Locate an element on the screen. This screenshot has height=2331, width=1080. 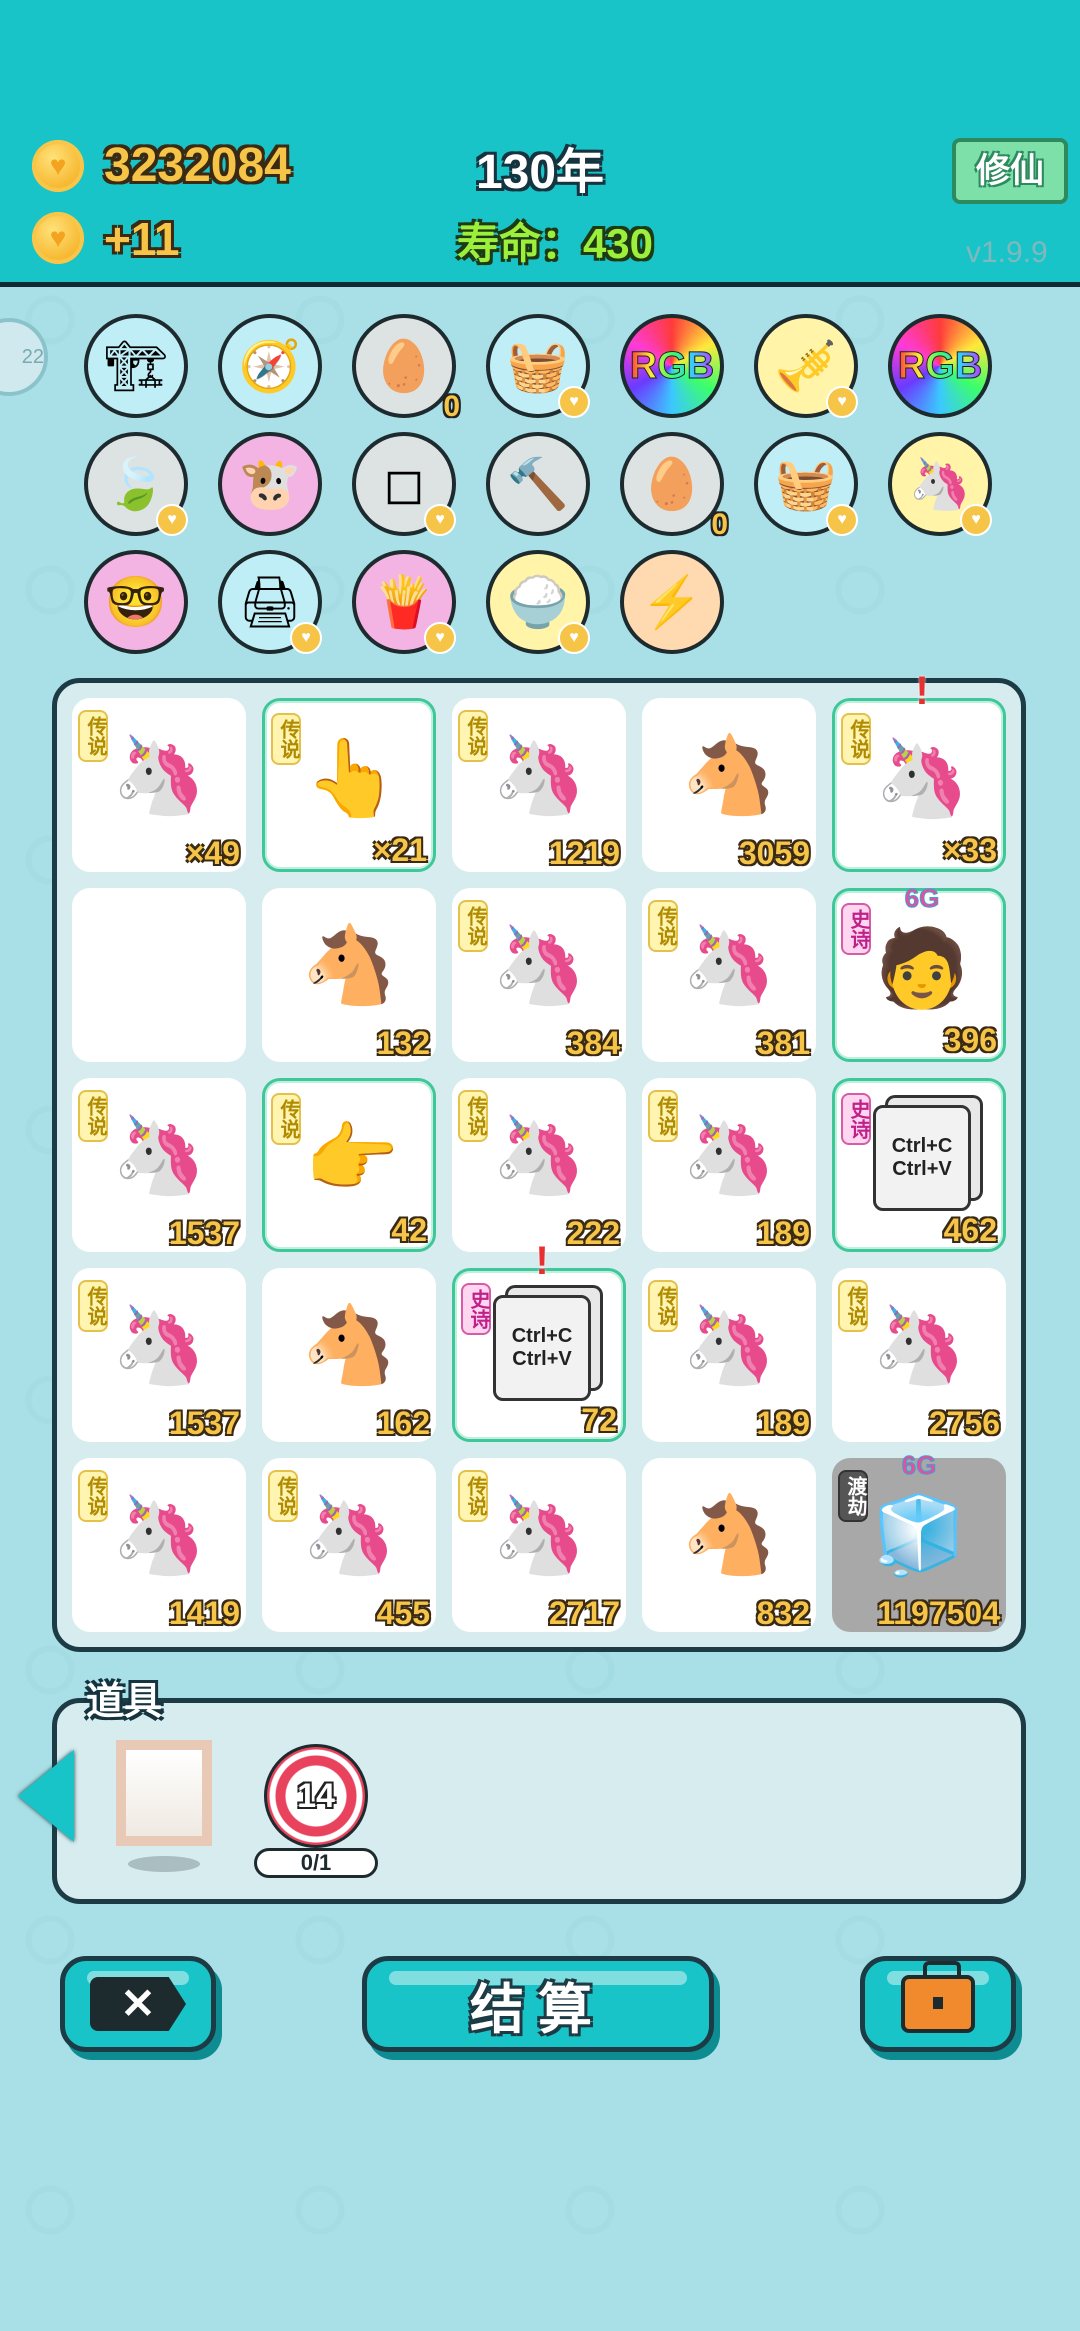
target-icon: 14 is located at coordinates (316, 1796).